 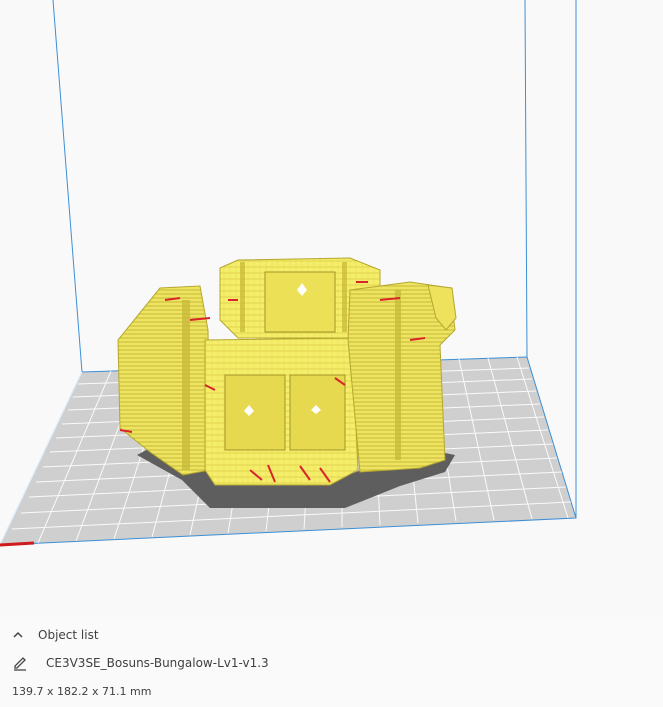 I want to click on object-list-toggle: Object list, so click(x=54, y=635).